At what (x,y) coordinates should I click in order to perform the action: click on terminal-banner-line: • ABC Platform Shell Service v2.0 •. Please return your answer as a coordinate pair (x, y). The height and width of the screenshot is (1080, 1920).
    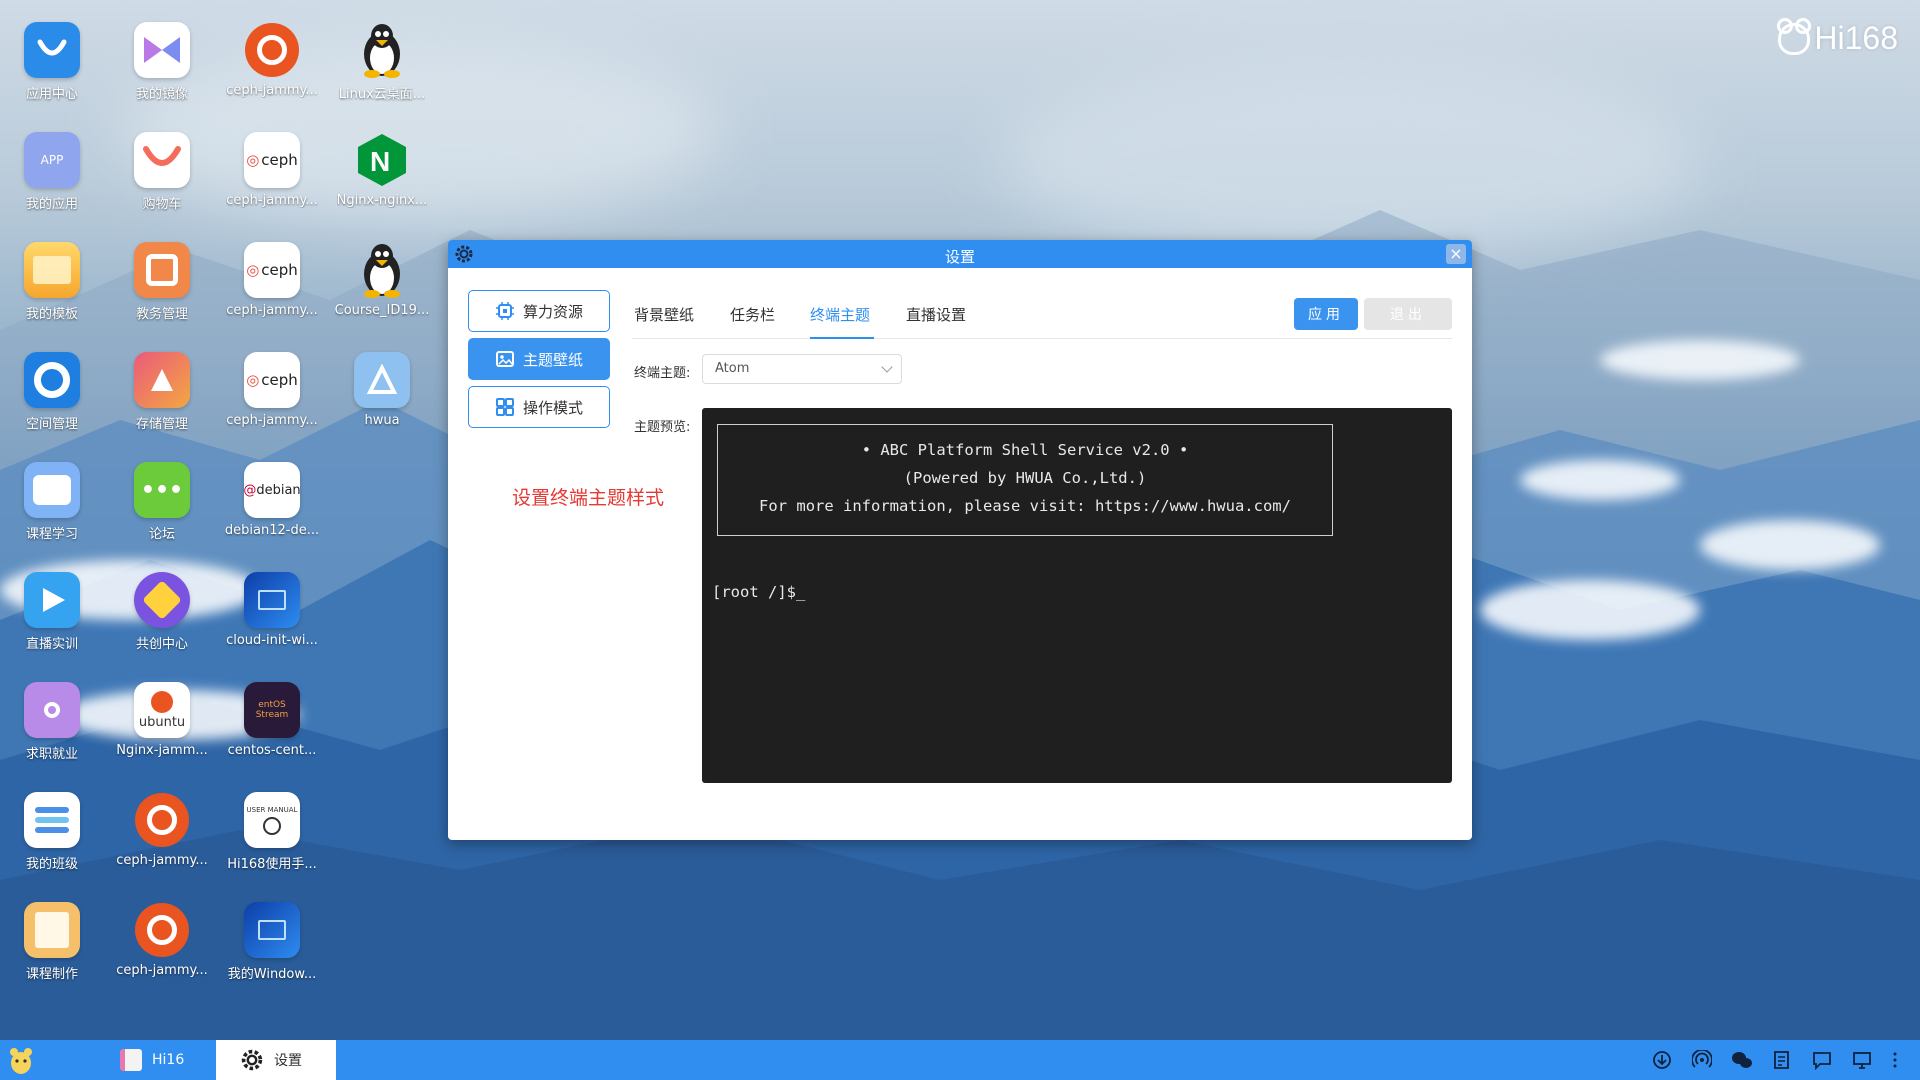
    Looking at the image, I should click on (1025, 450).